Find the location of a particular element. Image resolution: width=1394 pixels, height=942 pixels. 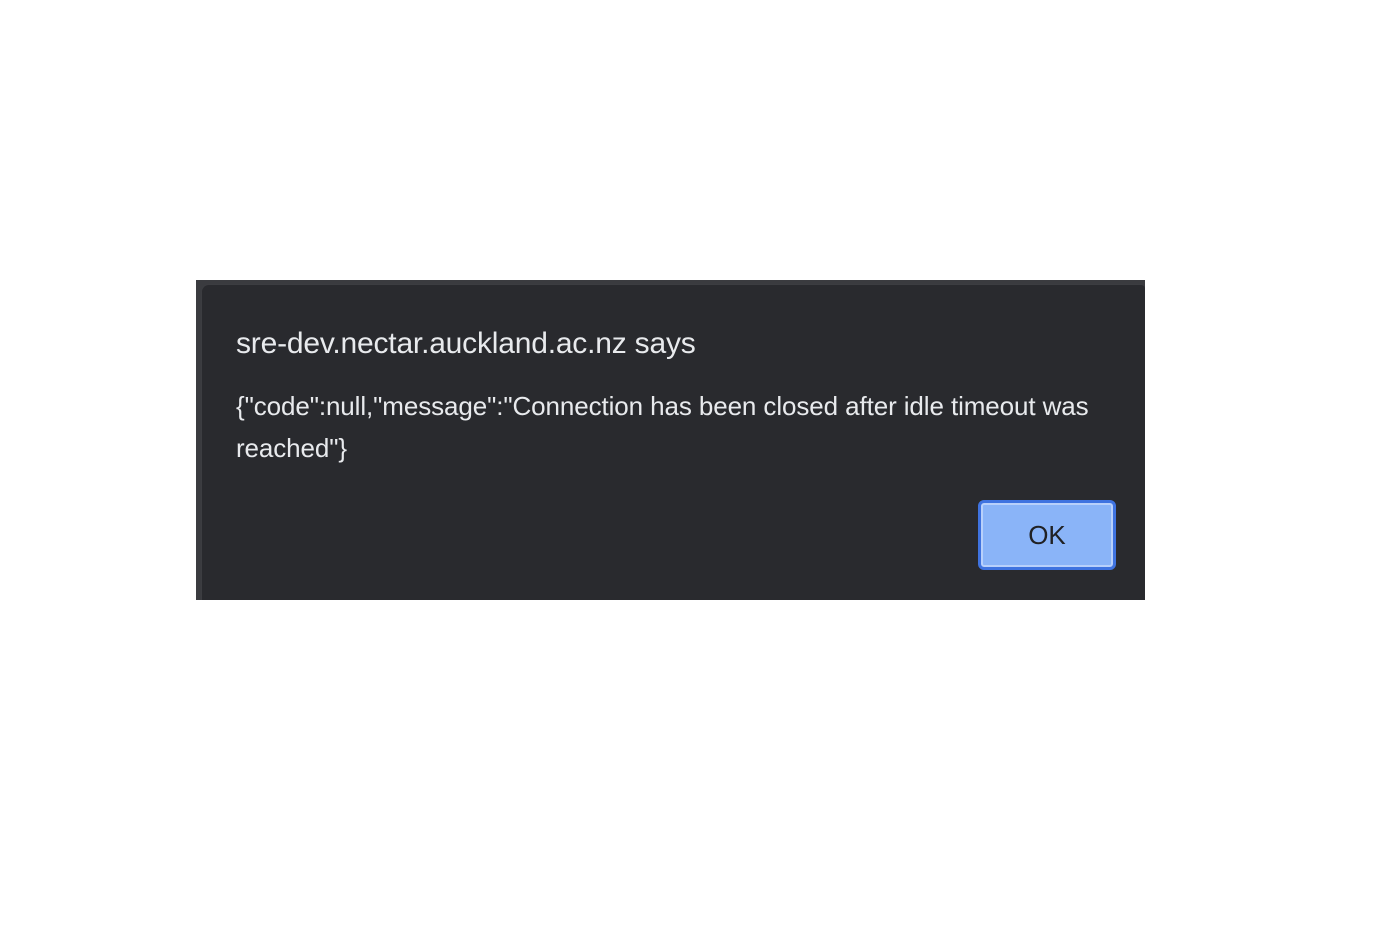

ok-button: OK is located at coordinates (1047, 535).